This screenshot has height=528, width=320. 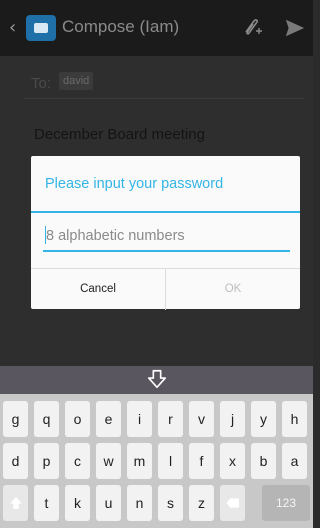 I want to click on key: v, so click(x=201, y=419).